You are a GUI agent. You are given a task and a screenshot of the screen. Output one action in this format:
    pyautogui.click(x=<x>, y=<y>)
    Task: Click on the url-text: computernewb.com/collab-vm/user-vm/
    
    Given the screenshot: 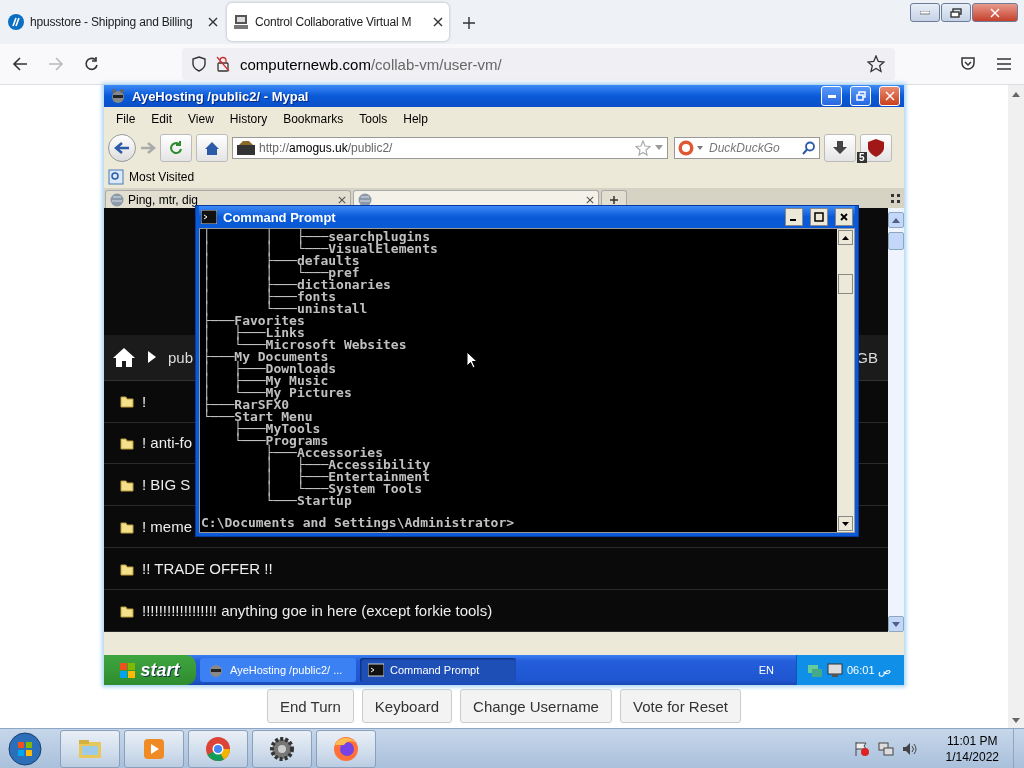 What is the action you would take?
    pyautogui.click(x=371, y=64)
    